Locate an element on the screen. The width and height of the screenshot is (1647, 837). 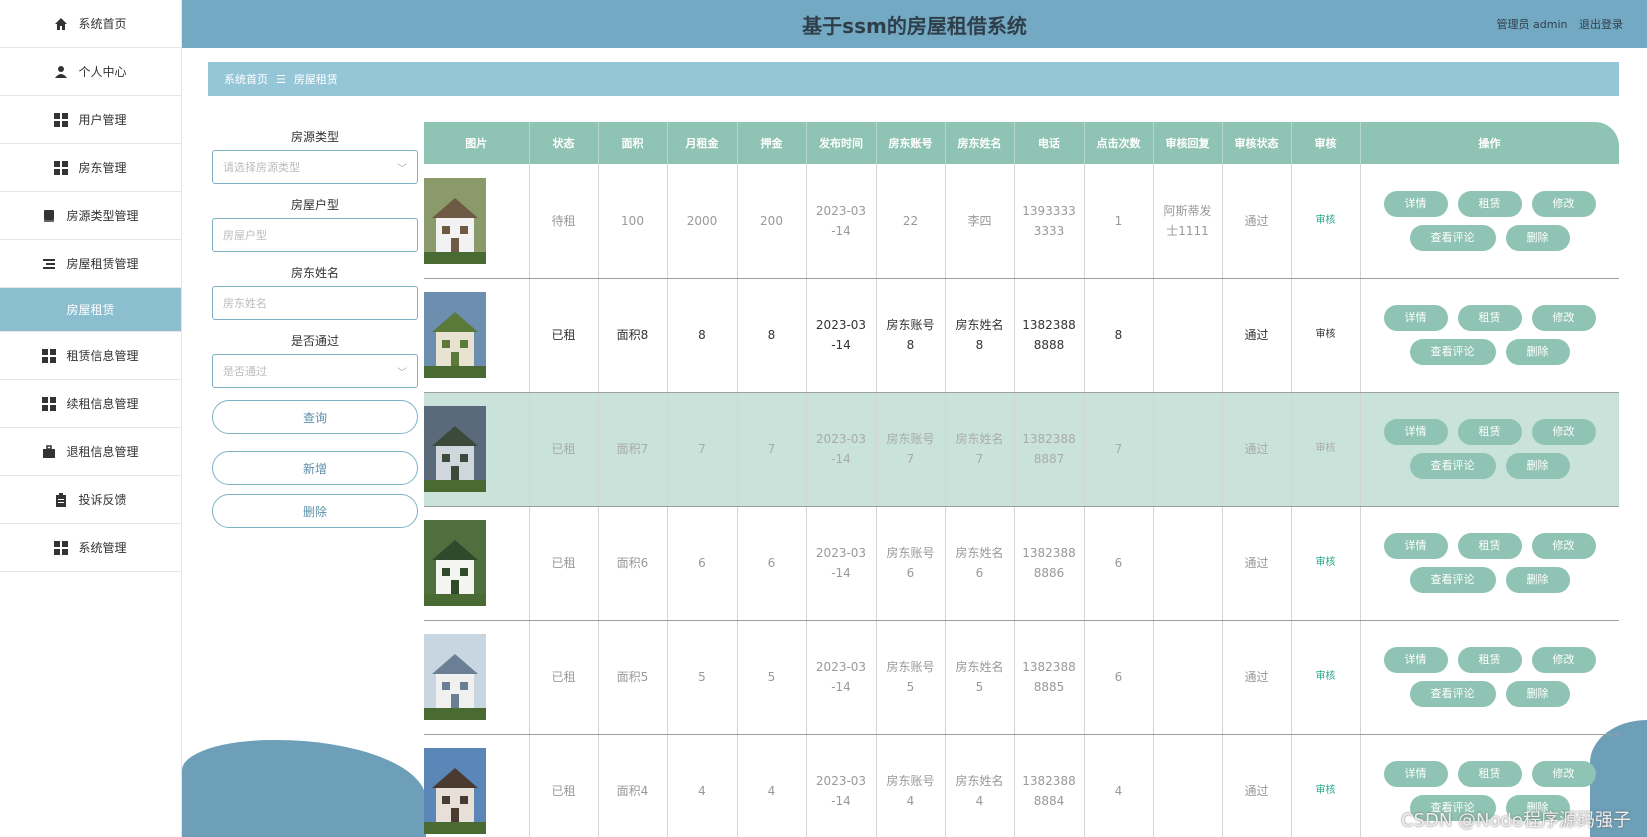
sidebar-item-house-rental: 房屋租赁 is located at coordinates (90, 310).